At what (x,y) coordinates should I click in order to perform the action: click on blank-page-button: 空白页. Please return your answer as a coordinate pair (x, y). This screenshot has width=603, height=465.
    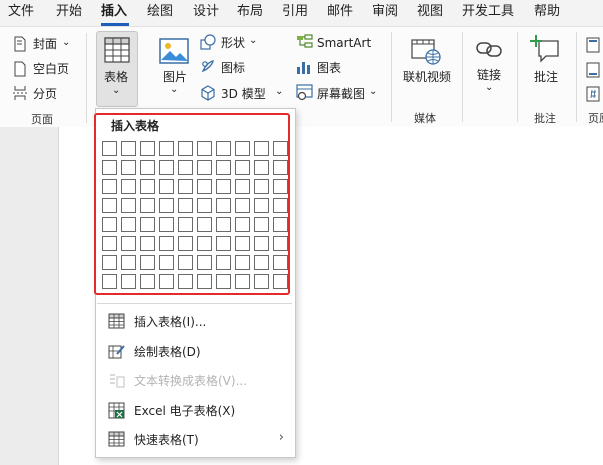
    Looking at the image, I should click on (51, 69).